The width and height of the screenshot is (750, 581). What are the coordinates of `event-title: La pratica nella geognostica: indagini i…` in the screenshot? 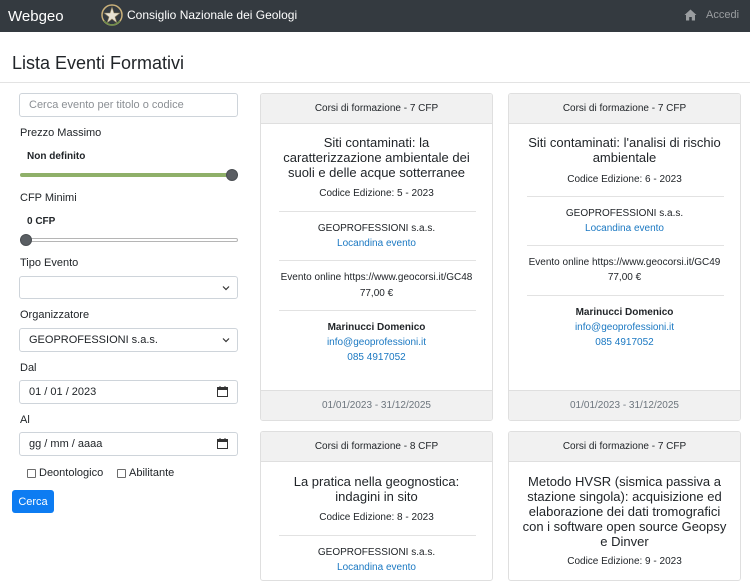 It's located at (376, 489).